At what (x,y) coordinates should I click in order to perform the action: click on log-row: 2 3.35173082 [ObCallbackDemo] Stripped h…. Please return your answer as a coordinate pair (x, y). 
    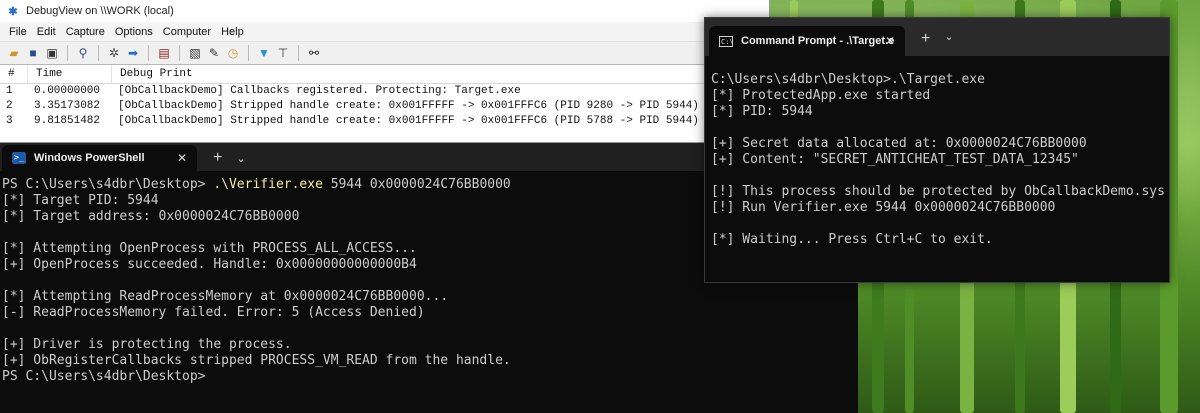
    Looking at the image, I should click on (384, 106).